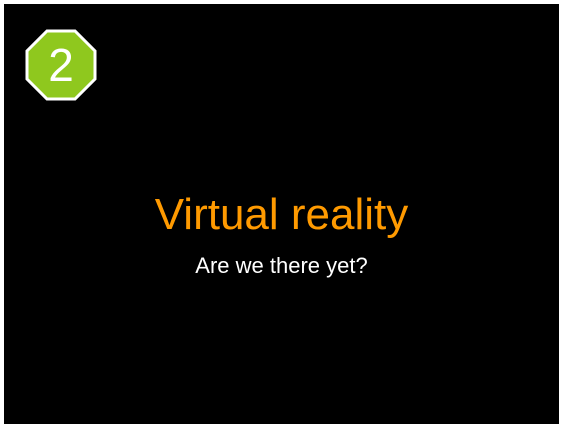 This screenshot has height=428, width=563. I want to click on slide-subtitle: Are we there yet?, so click(281, 265).